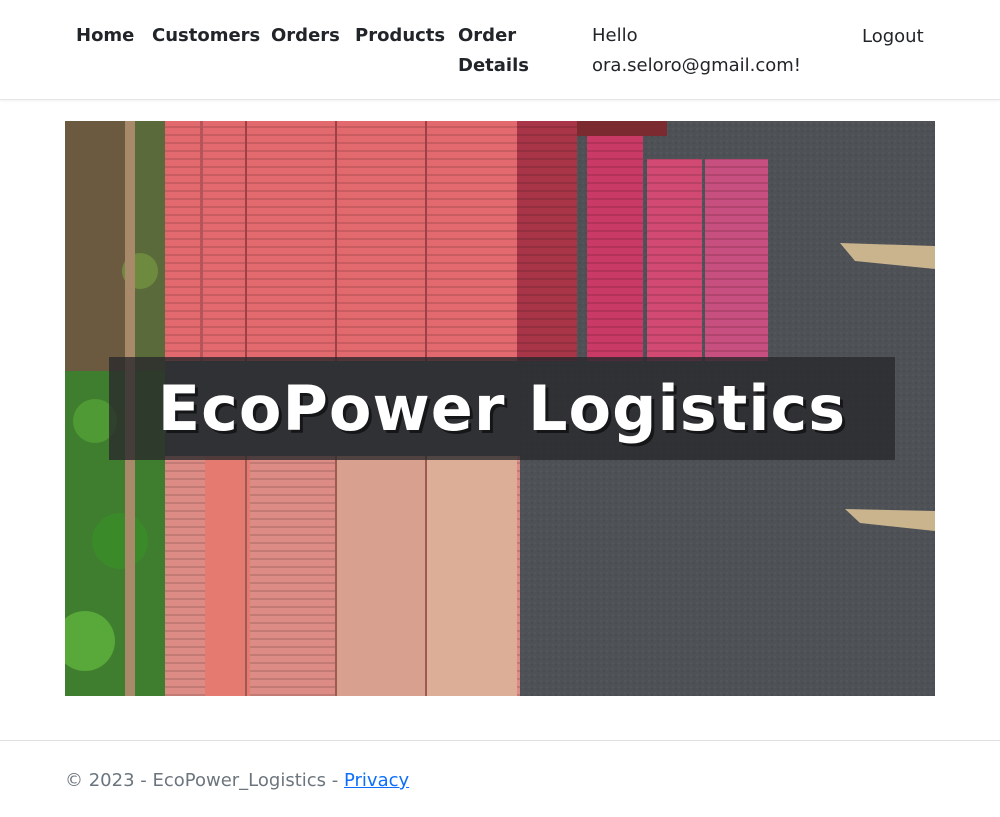 The height and width of the screenshot is (817, 1000). I want to click on copyright-text: © 2023 - EcoPower_Logistics -, so click(204, 780).